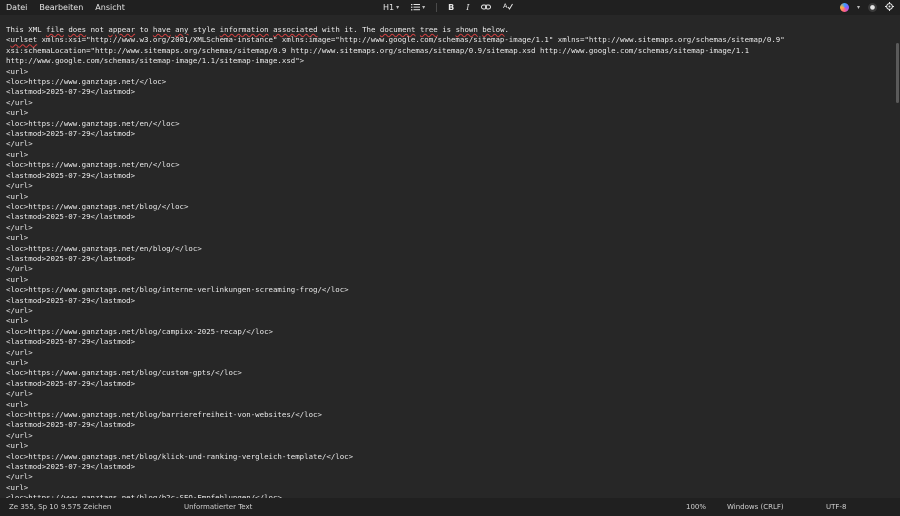  Describe the element at coordinates (391, 7) in the screenshot. I see `heading-dropdown: H1 ▾` at that location.